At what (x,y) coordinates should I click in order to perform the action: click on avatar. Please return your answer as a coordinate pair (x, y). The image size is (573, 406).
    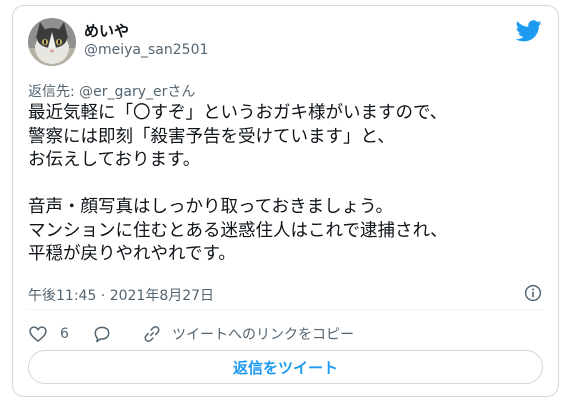
    Looking at the image, I should click on (52, 42).